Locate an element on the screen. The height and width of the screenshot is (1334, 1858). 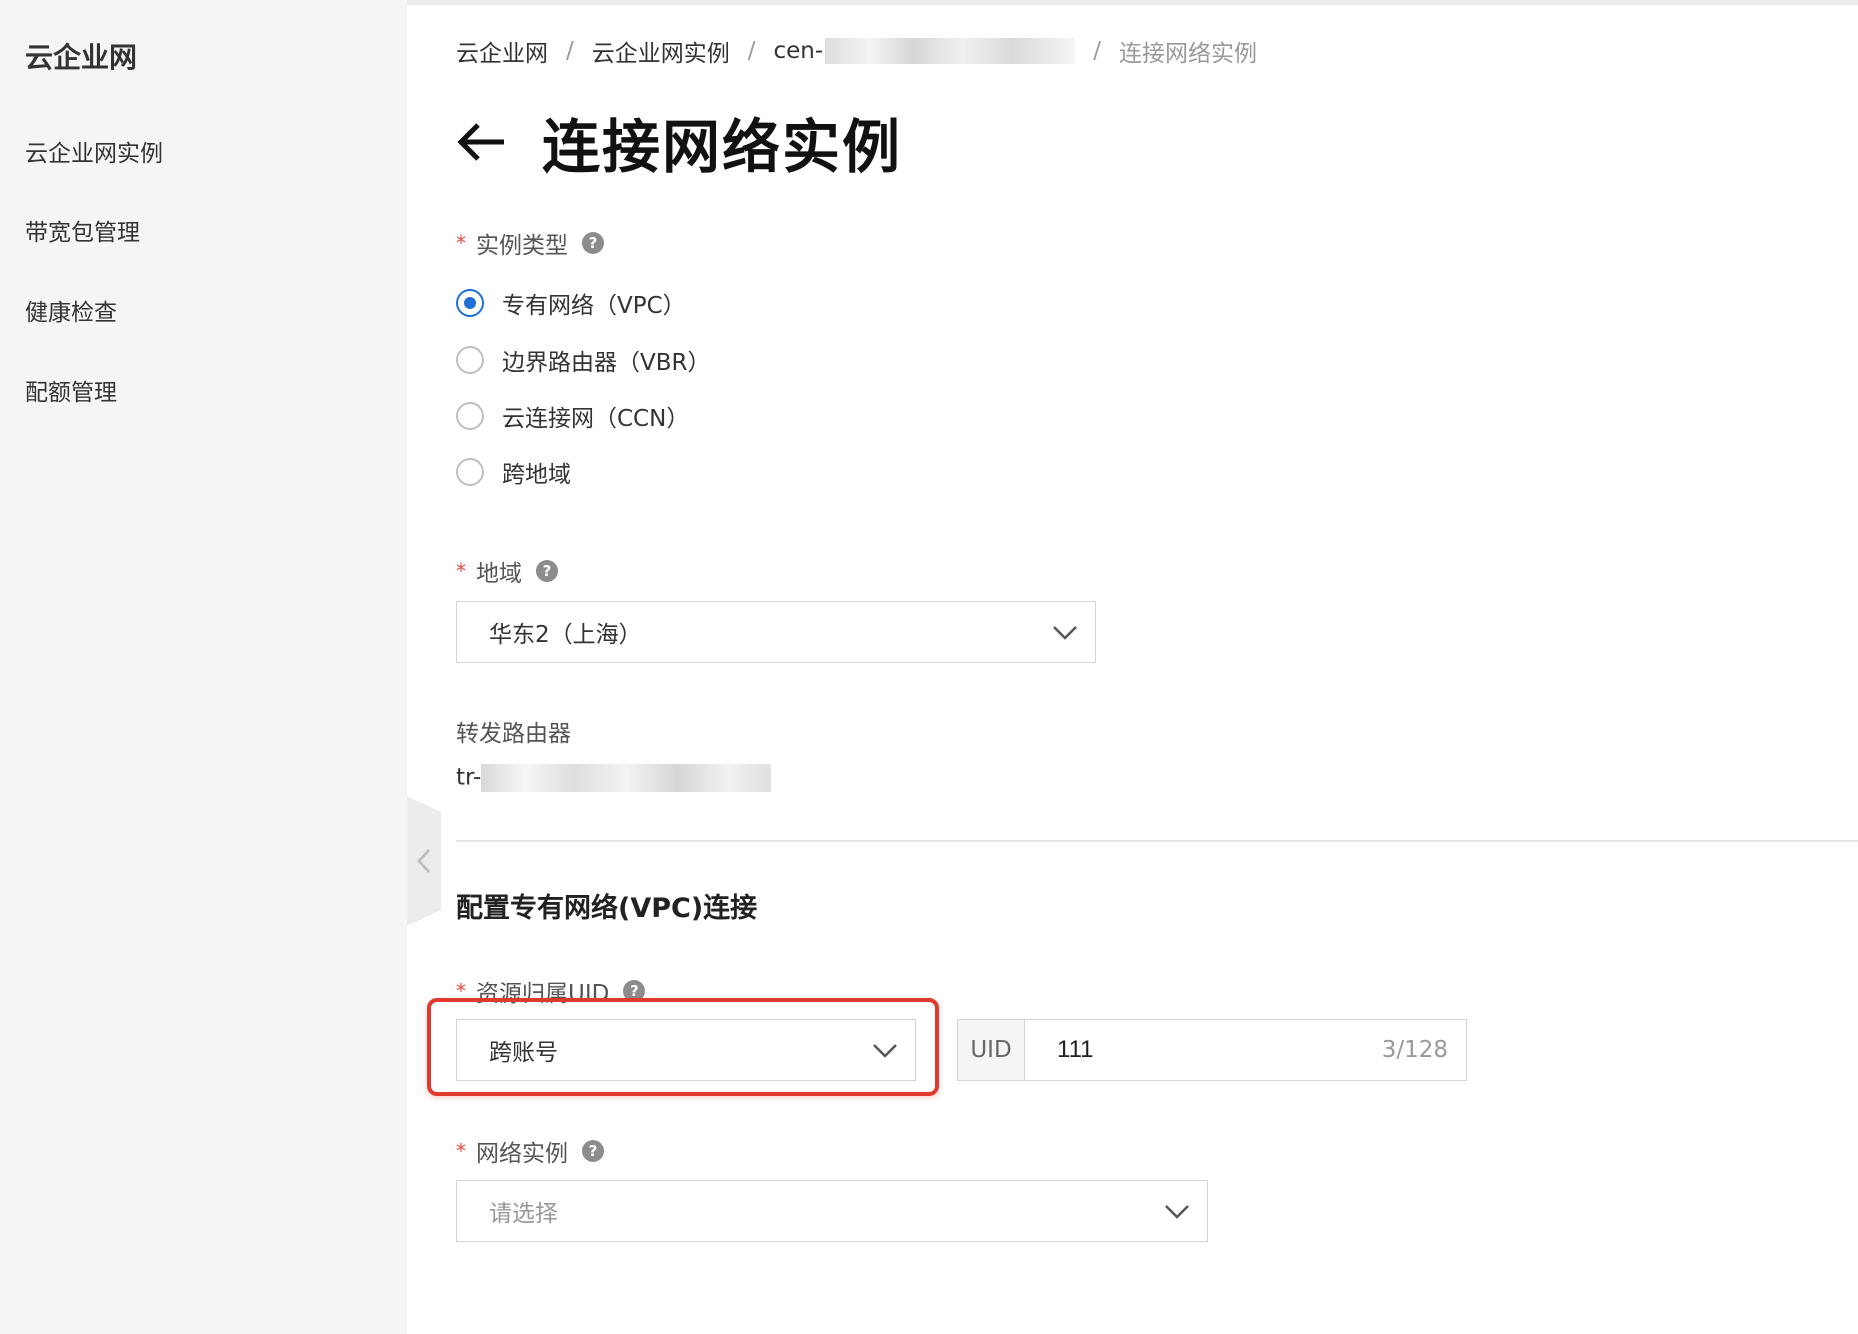
radio-vbr: 边界路由器（VBR） is located at coordinates (583, 360).